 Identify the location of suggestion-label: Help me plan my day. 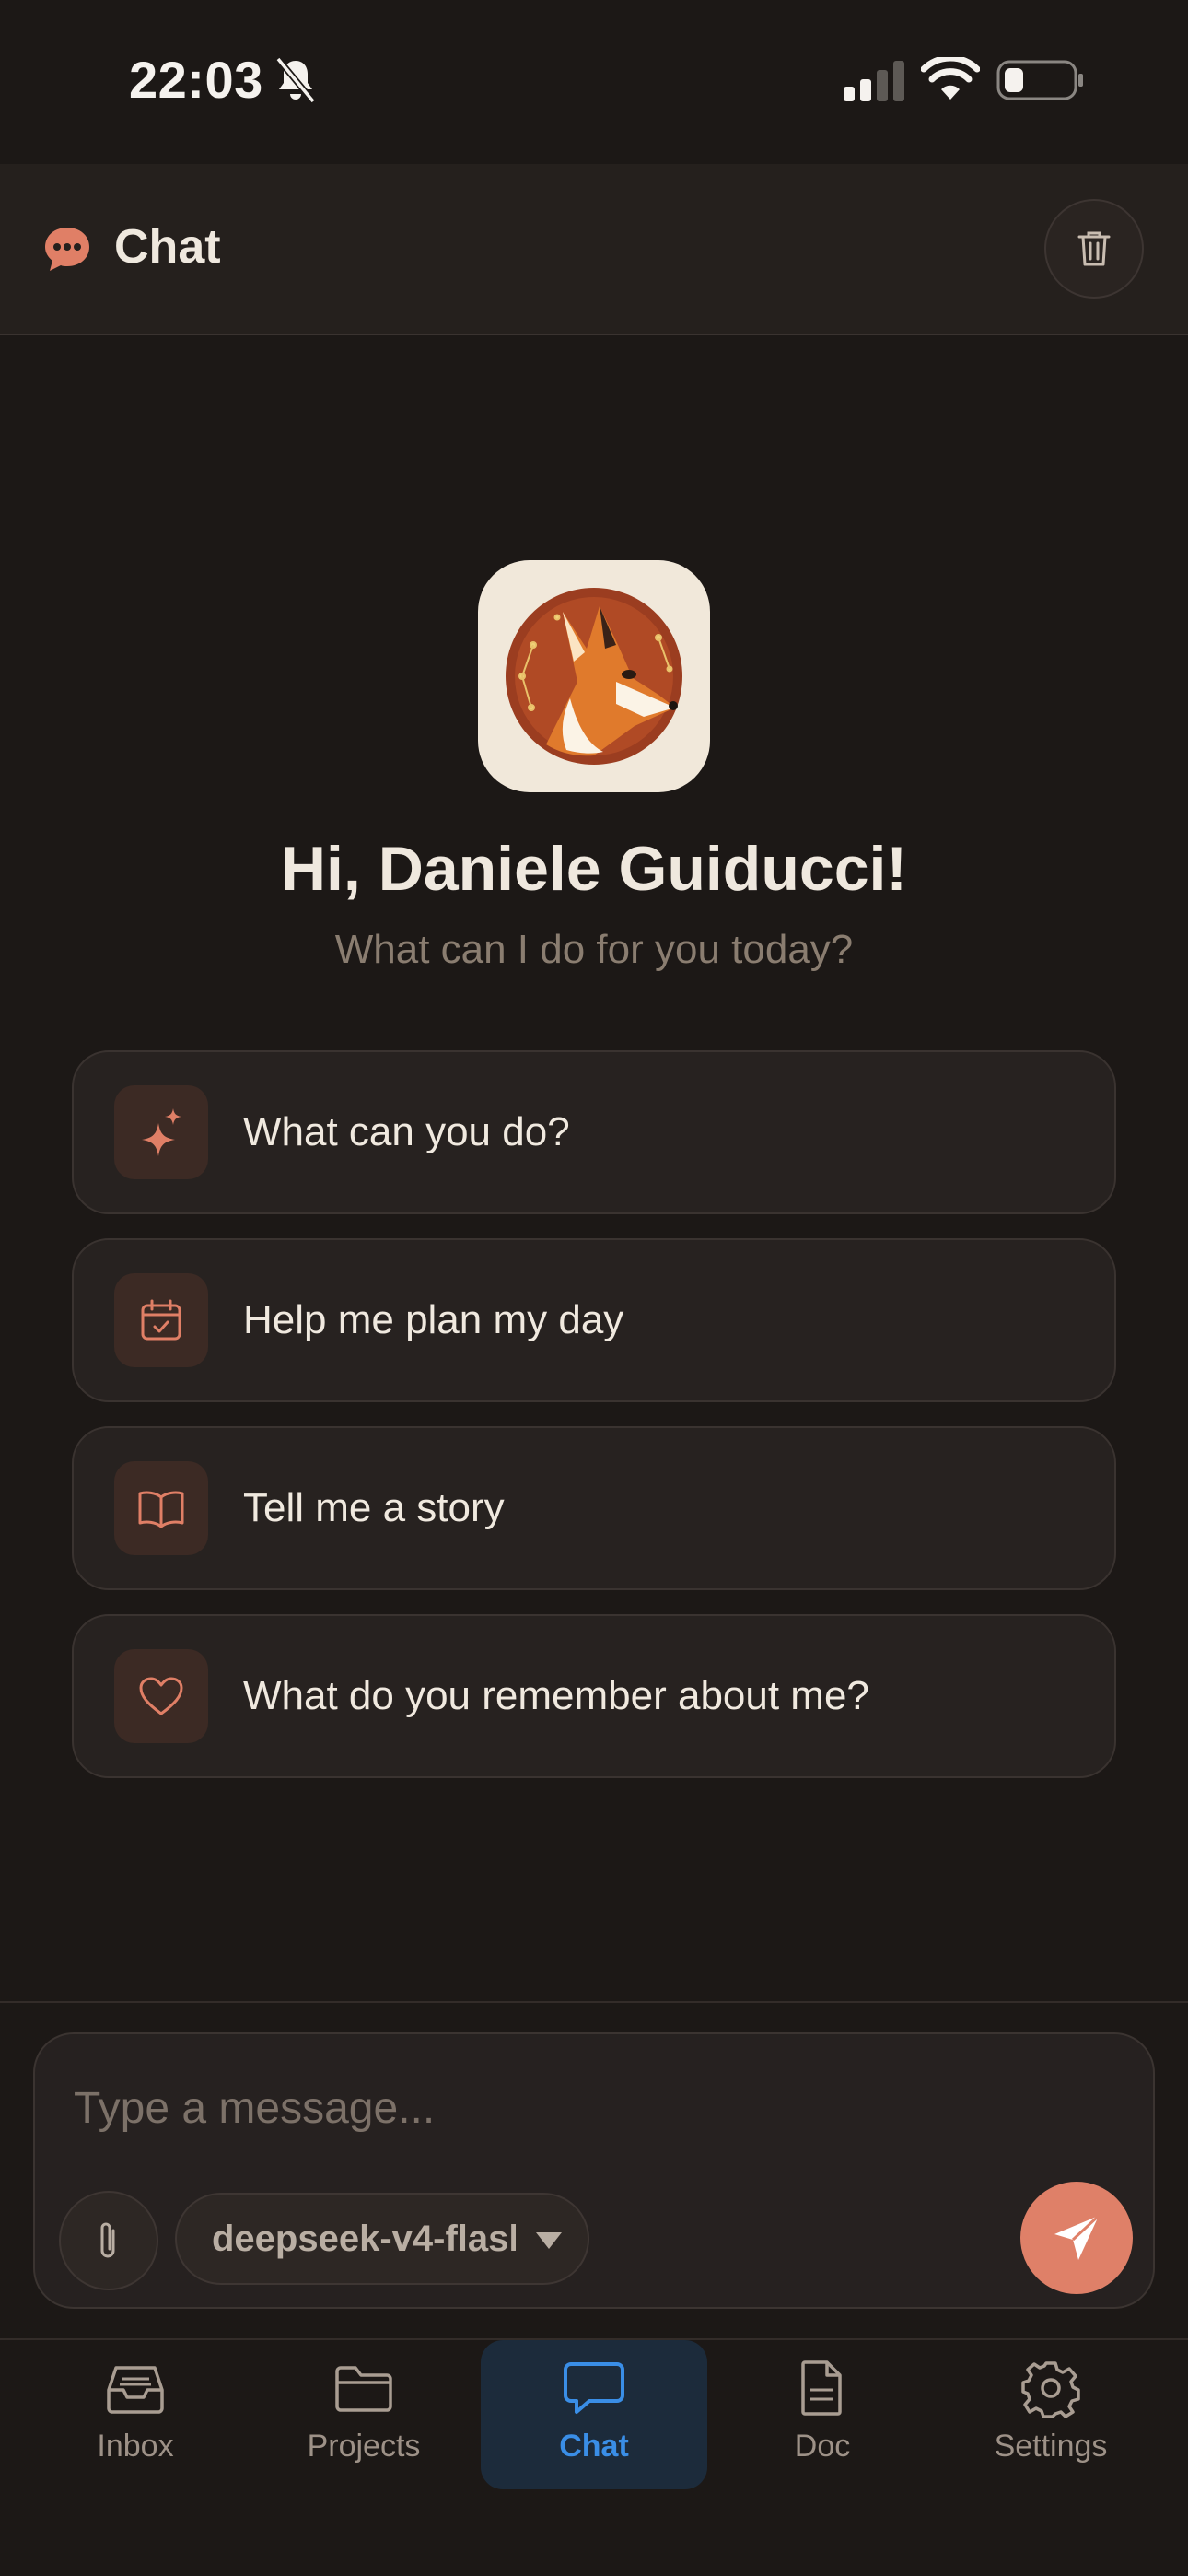
(433, 1319).